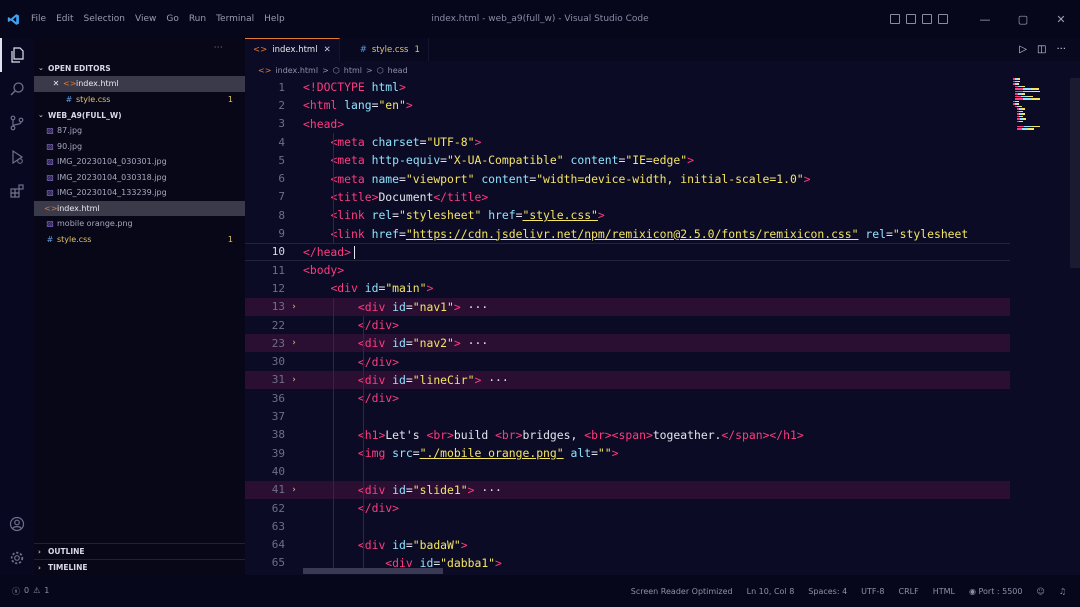 This screenshot has width=1080, height=607. What do you see at coordinates (139, 115) in the screenshot?
I see `workspace-section: ⌄ WEB_A9(FULL_W)` at bounding box center [139, 115].